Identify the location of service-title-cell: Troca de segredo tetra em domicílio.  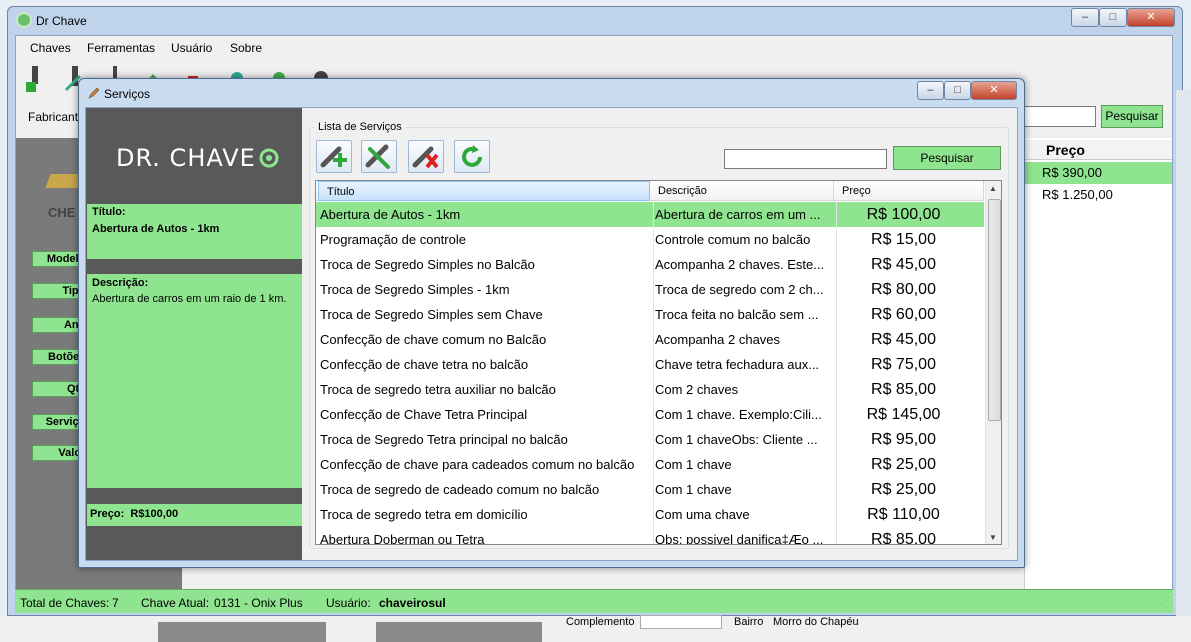
(424, 514).